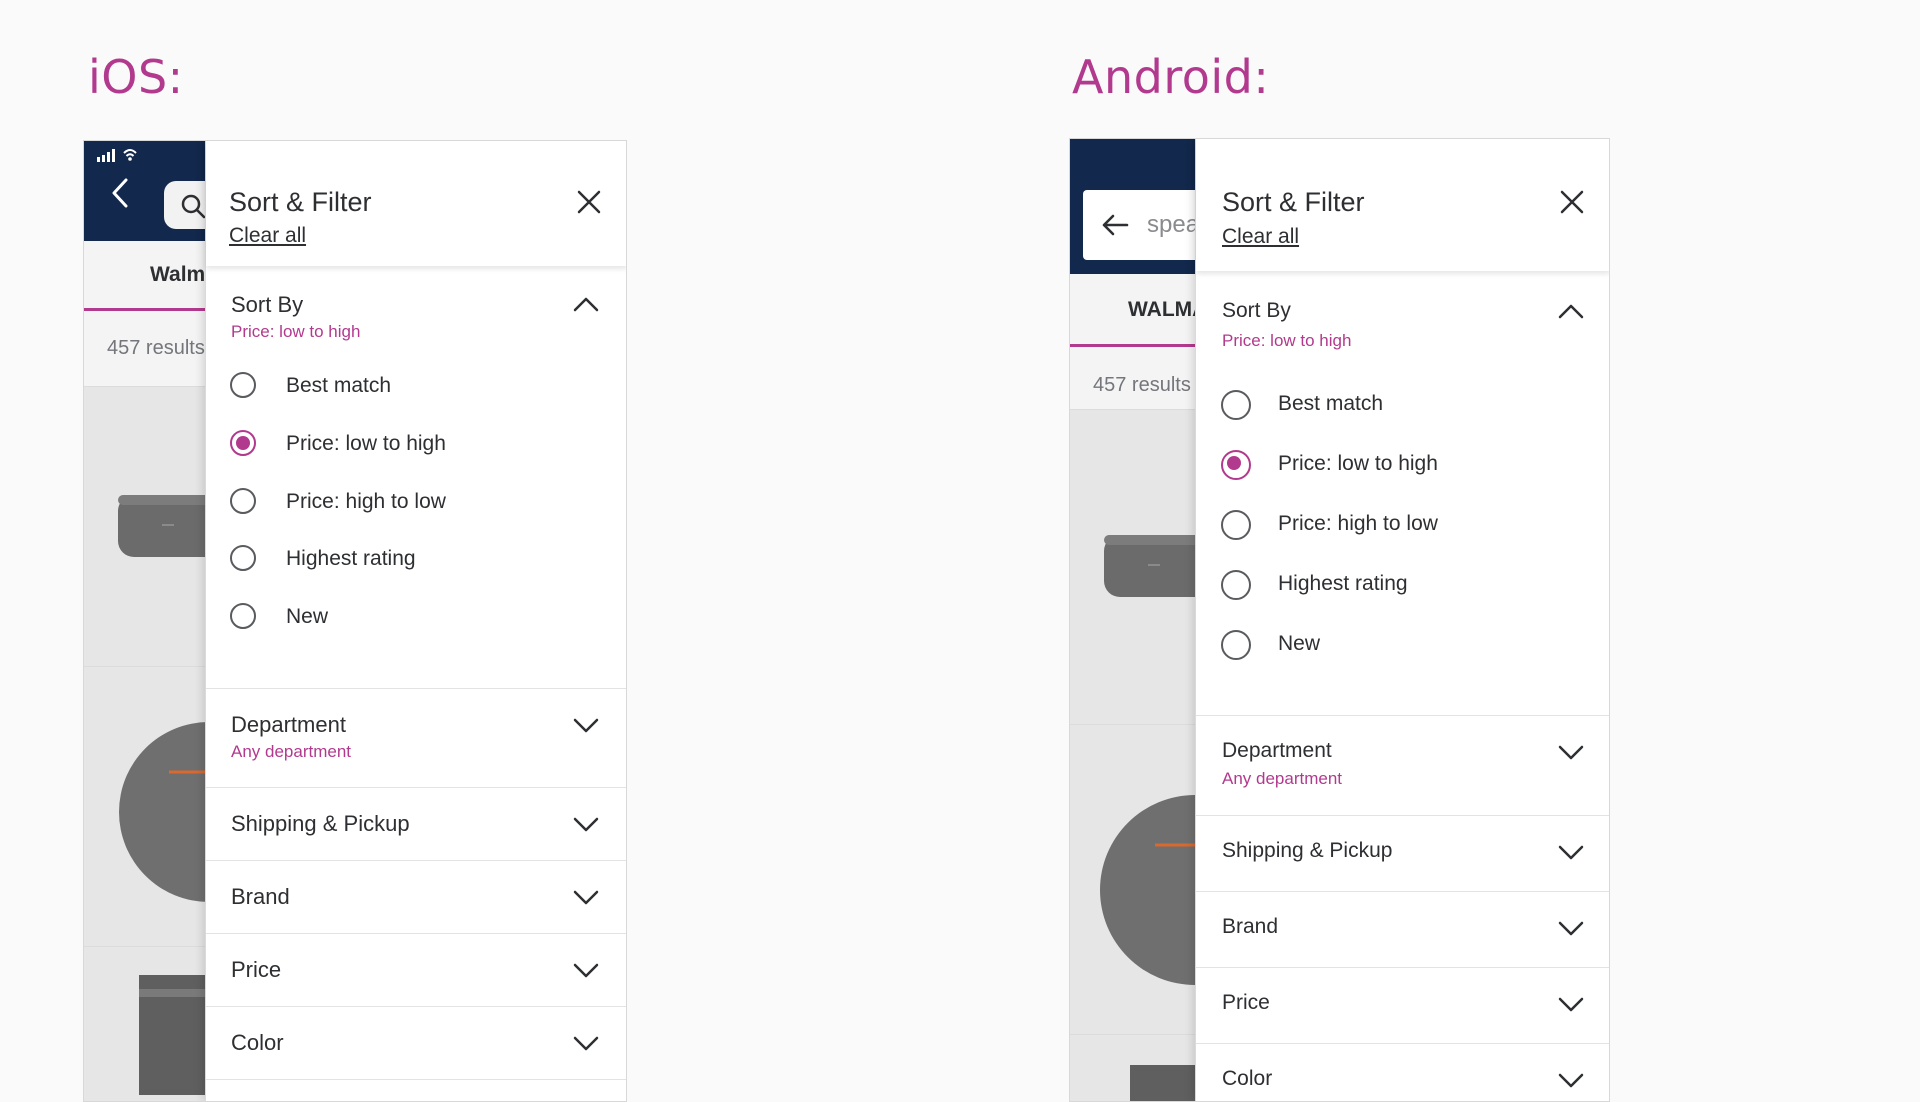  Describe the element at coordinates (1173, 224) in the screenshot. I see `search-query: spea` at that location.